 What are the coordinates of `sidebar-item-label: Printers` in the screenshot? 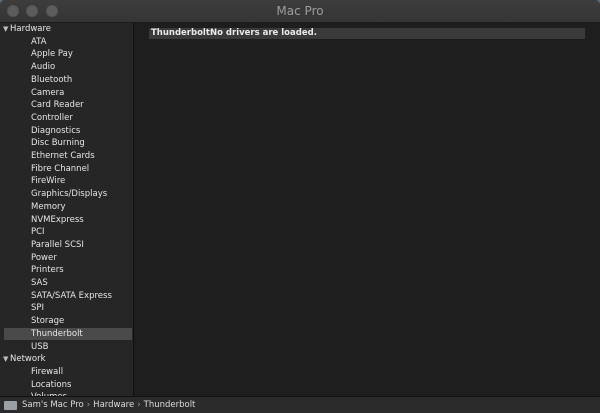 It's located at (47, 270).